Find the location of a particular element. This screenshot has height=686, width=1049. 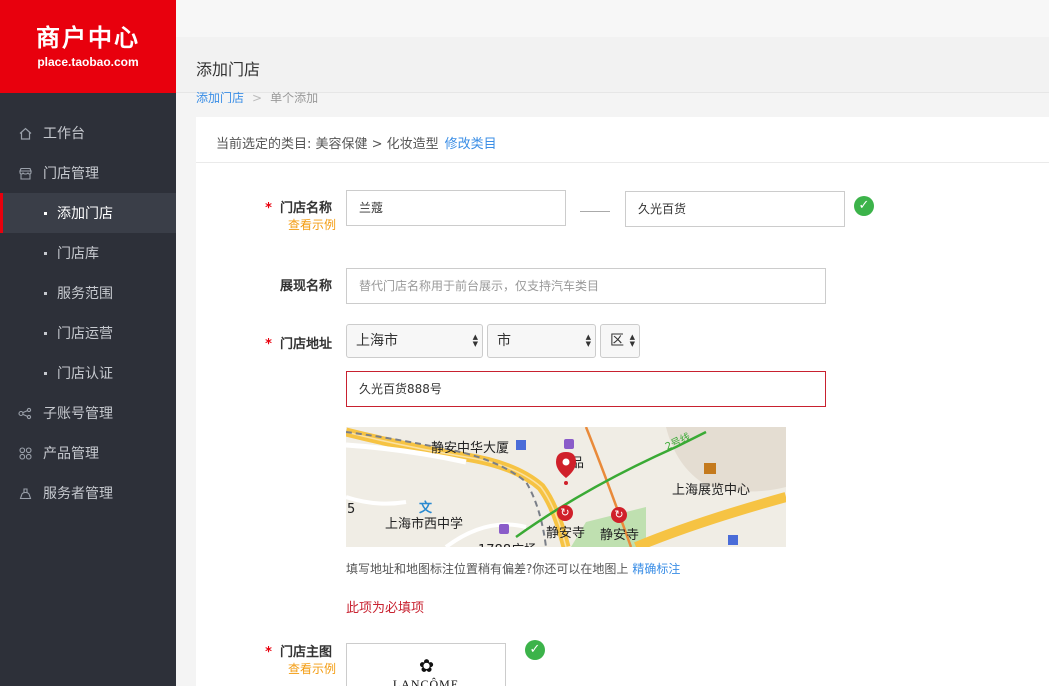

sidebar-item-product-management: 产品管理 is located at coordinates (88, 453).